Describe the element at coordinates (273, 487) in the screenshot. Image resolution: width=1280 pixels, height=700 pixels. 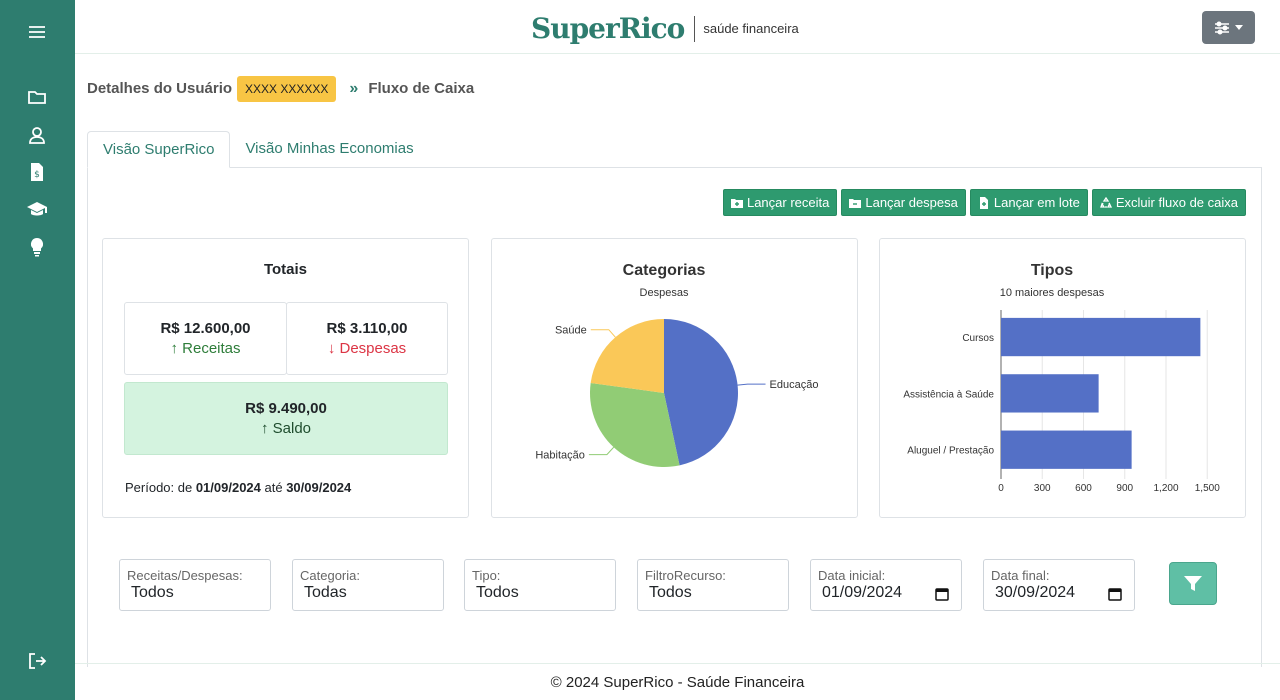
I see `periodo-mid: até` at that location.